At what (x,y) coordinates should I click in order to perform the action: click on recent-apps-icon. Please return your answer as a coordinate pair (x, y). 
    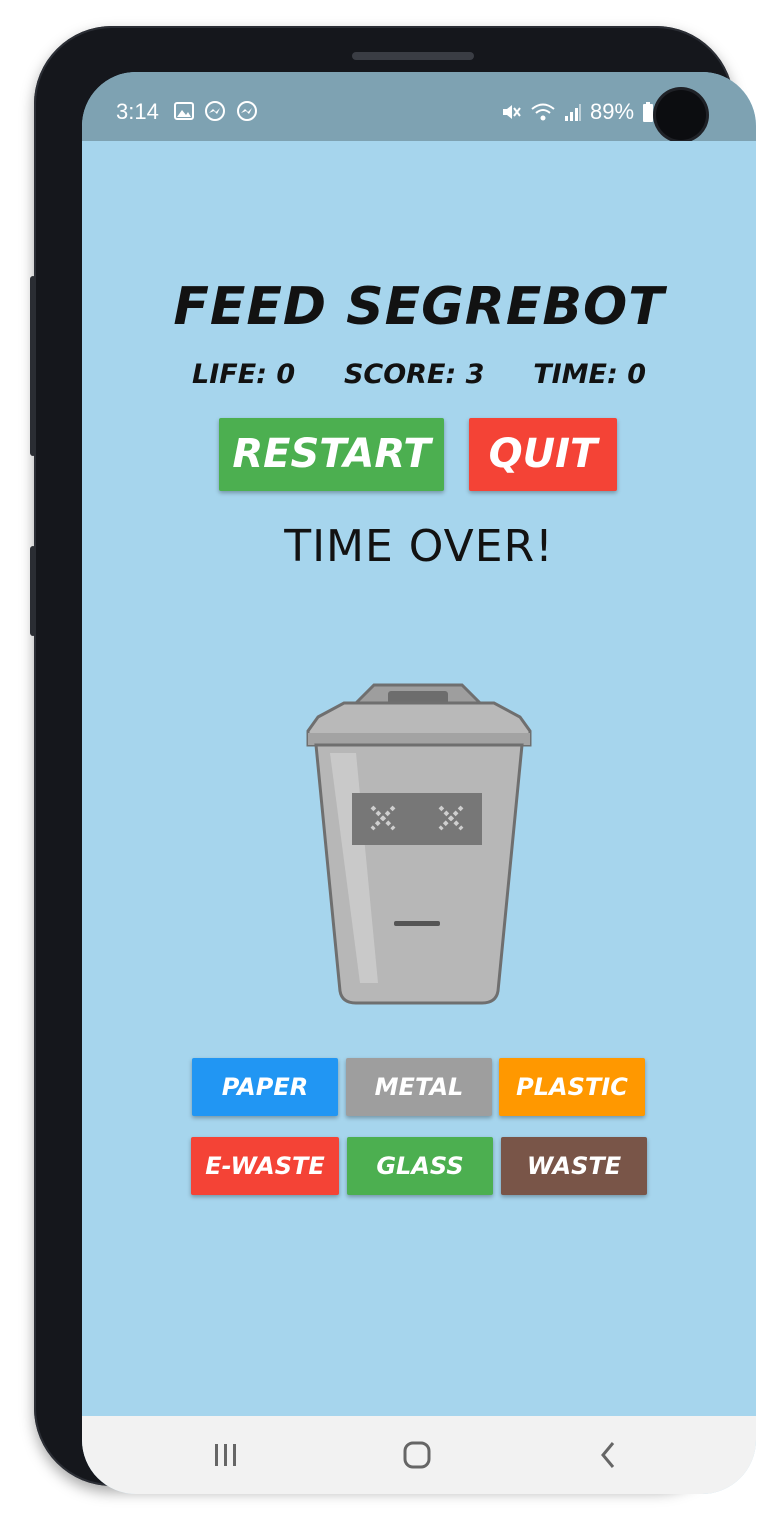
    Looking at the image, I should click on (226, 1455).